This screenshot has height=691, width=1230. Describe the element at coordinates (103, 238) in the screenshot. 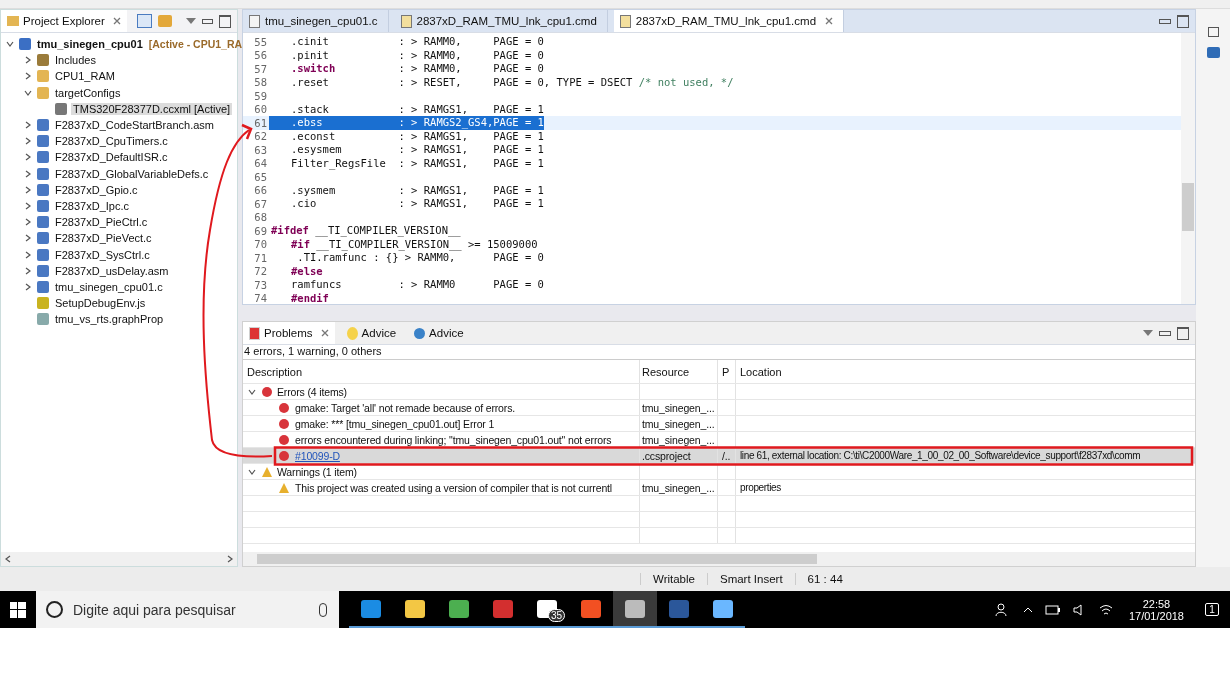

I see `tree-item: F2837xD_PieVect.c` at that location.